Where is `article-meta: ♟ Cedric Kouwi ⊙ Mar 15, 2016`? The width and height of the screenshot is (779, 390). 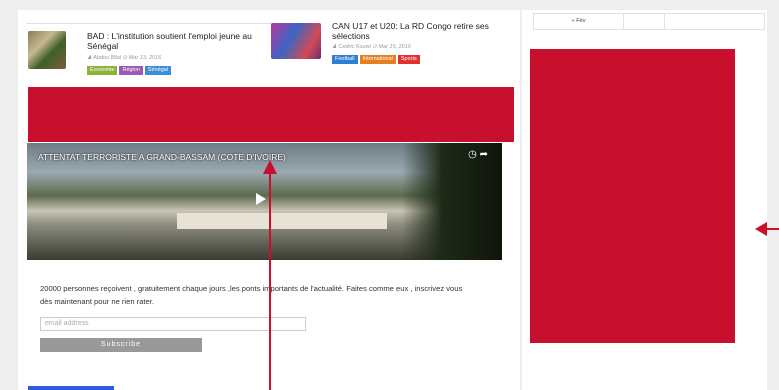
article-meta: ♟ Cedric Kouwi ⊙ Mar 15, 2016 is located at coordinates (371, 47).